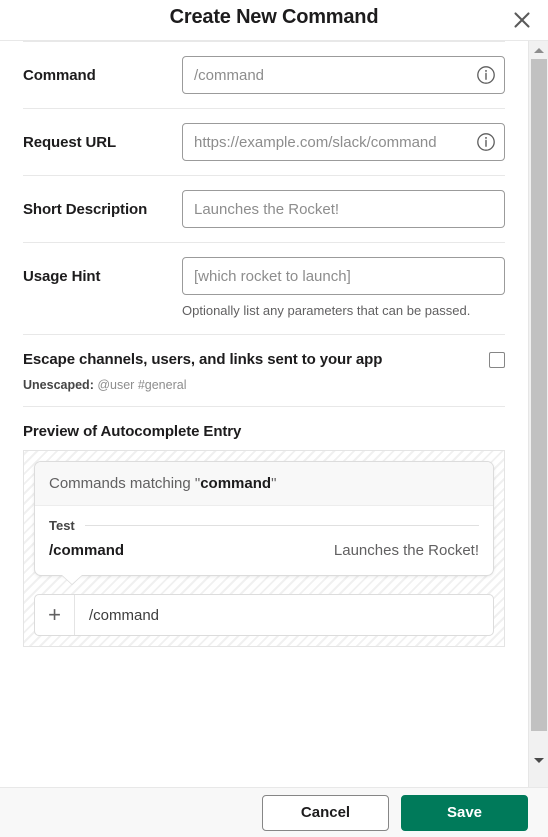  I want to click on chevron-up-icon, so click(539, 50).